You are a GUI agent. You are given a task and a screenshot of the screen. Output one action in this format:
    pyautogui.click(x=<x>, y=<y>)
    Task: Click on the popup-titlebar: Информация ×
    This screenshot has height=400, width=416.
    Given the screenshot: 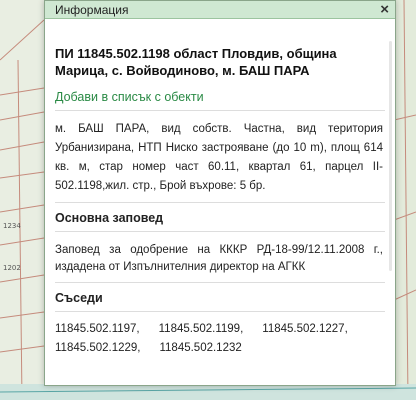 What is the action you would take?
    pyautogui.click(x=220, y=10)
    